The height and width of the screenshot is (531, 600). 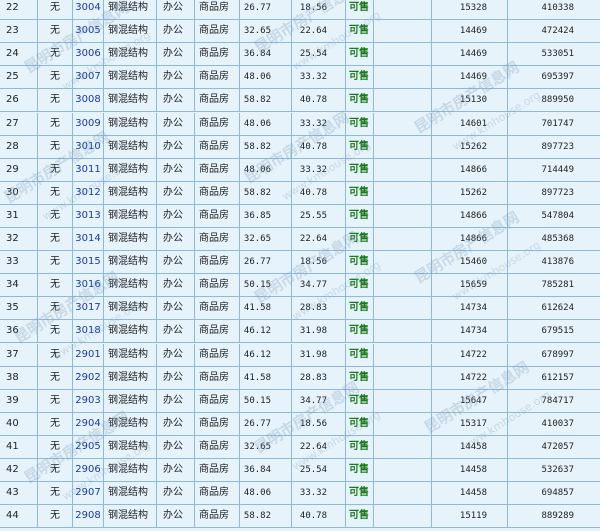 I want to click on room-number-link: 3016, so click(x=88, y=285).